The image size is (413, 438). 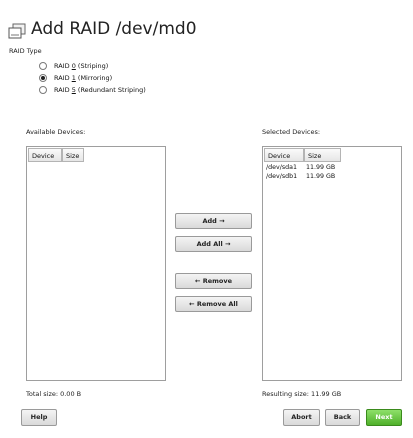 What do you see at coordinates (43, 78) in the screenshot?
I see `radio-button-selected-icon` at bounding box center [43, 78].